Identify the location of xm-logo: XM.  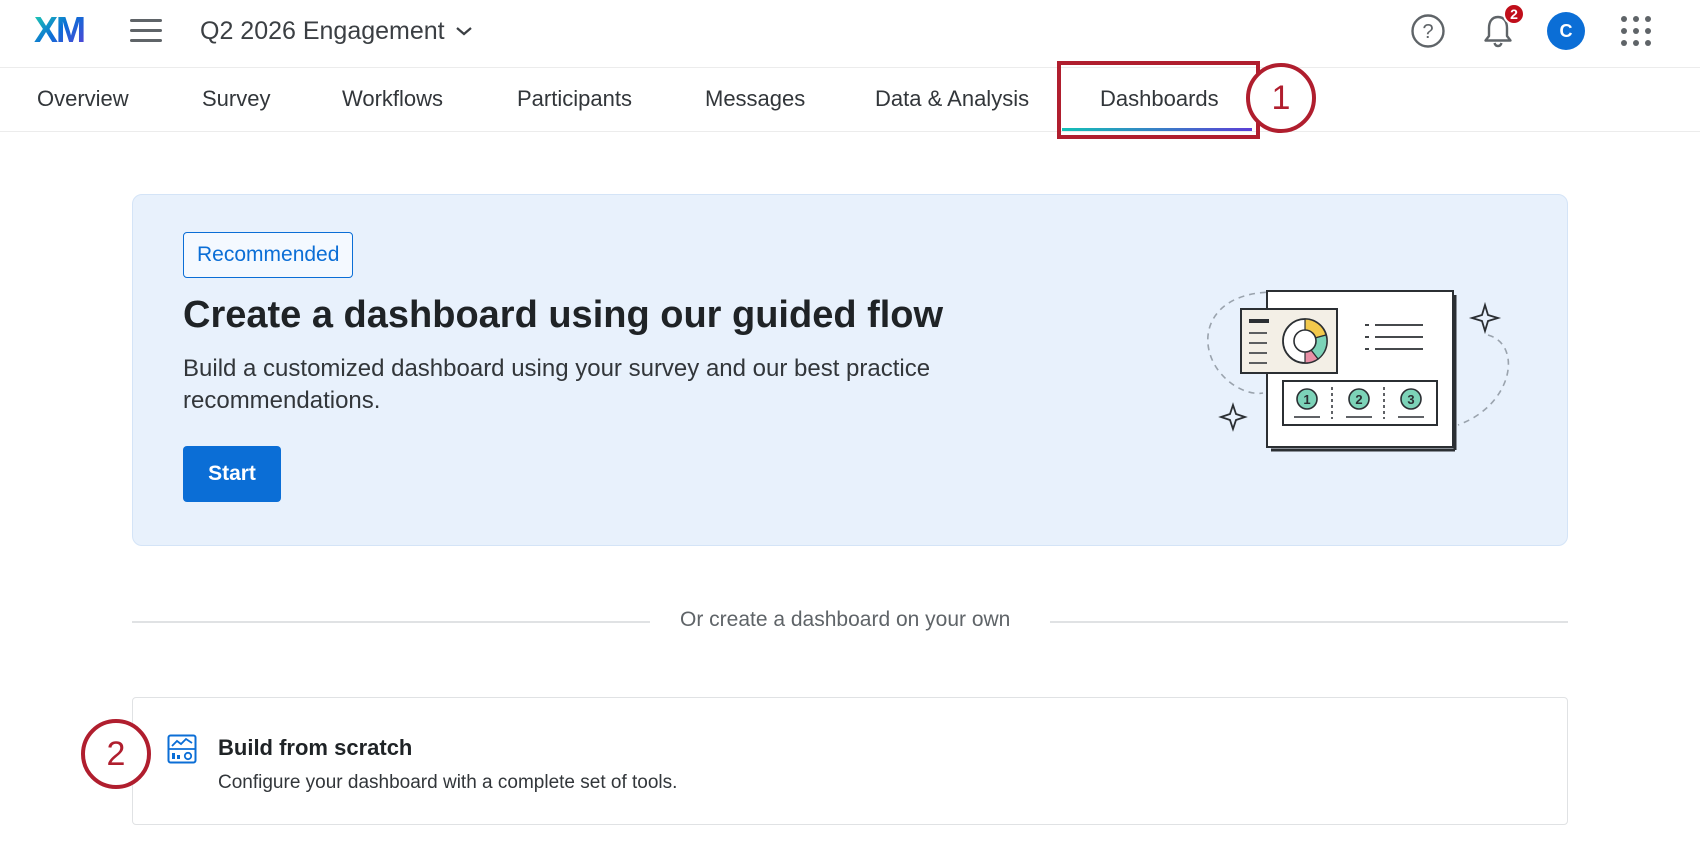
(64, 30).